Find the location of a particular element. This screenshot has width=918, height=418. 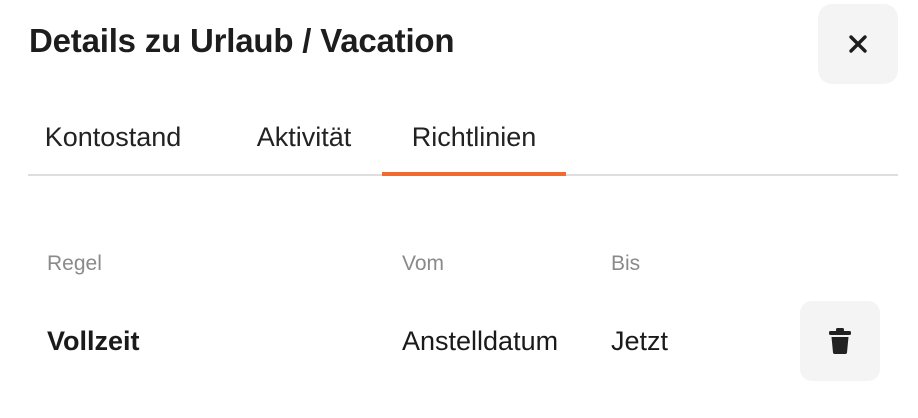

column-header-to: Bis is located at coordinates (626, 263).